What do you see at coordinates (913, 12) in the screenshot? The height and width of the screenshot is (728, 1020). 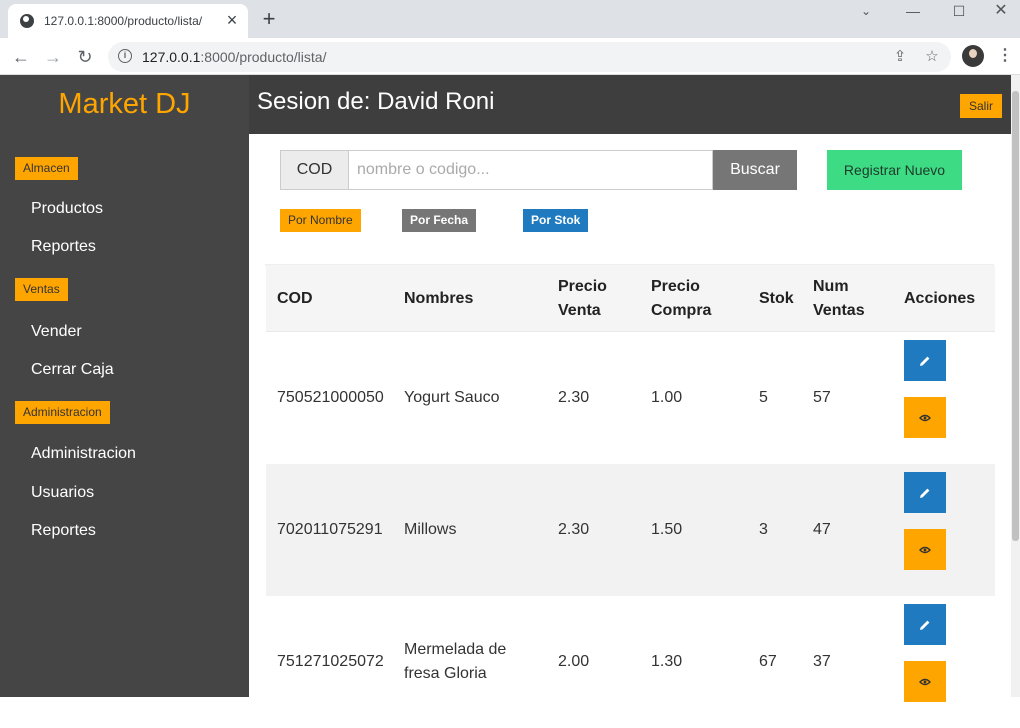 I see `minimize-icon: —` at bounding box center [913, 12].